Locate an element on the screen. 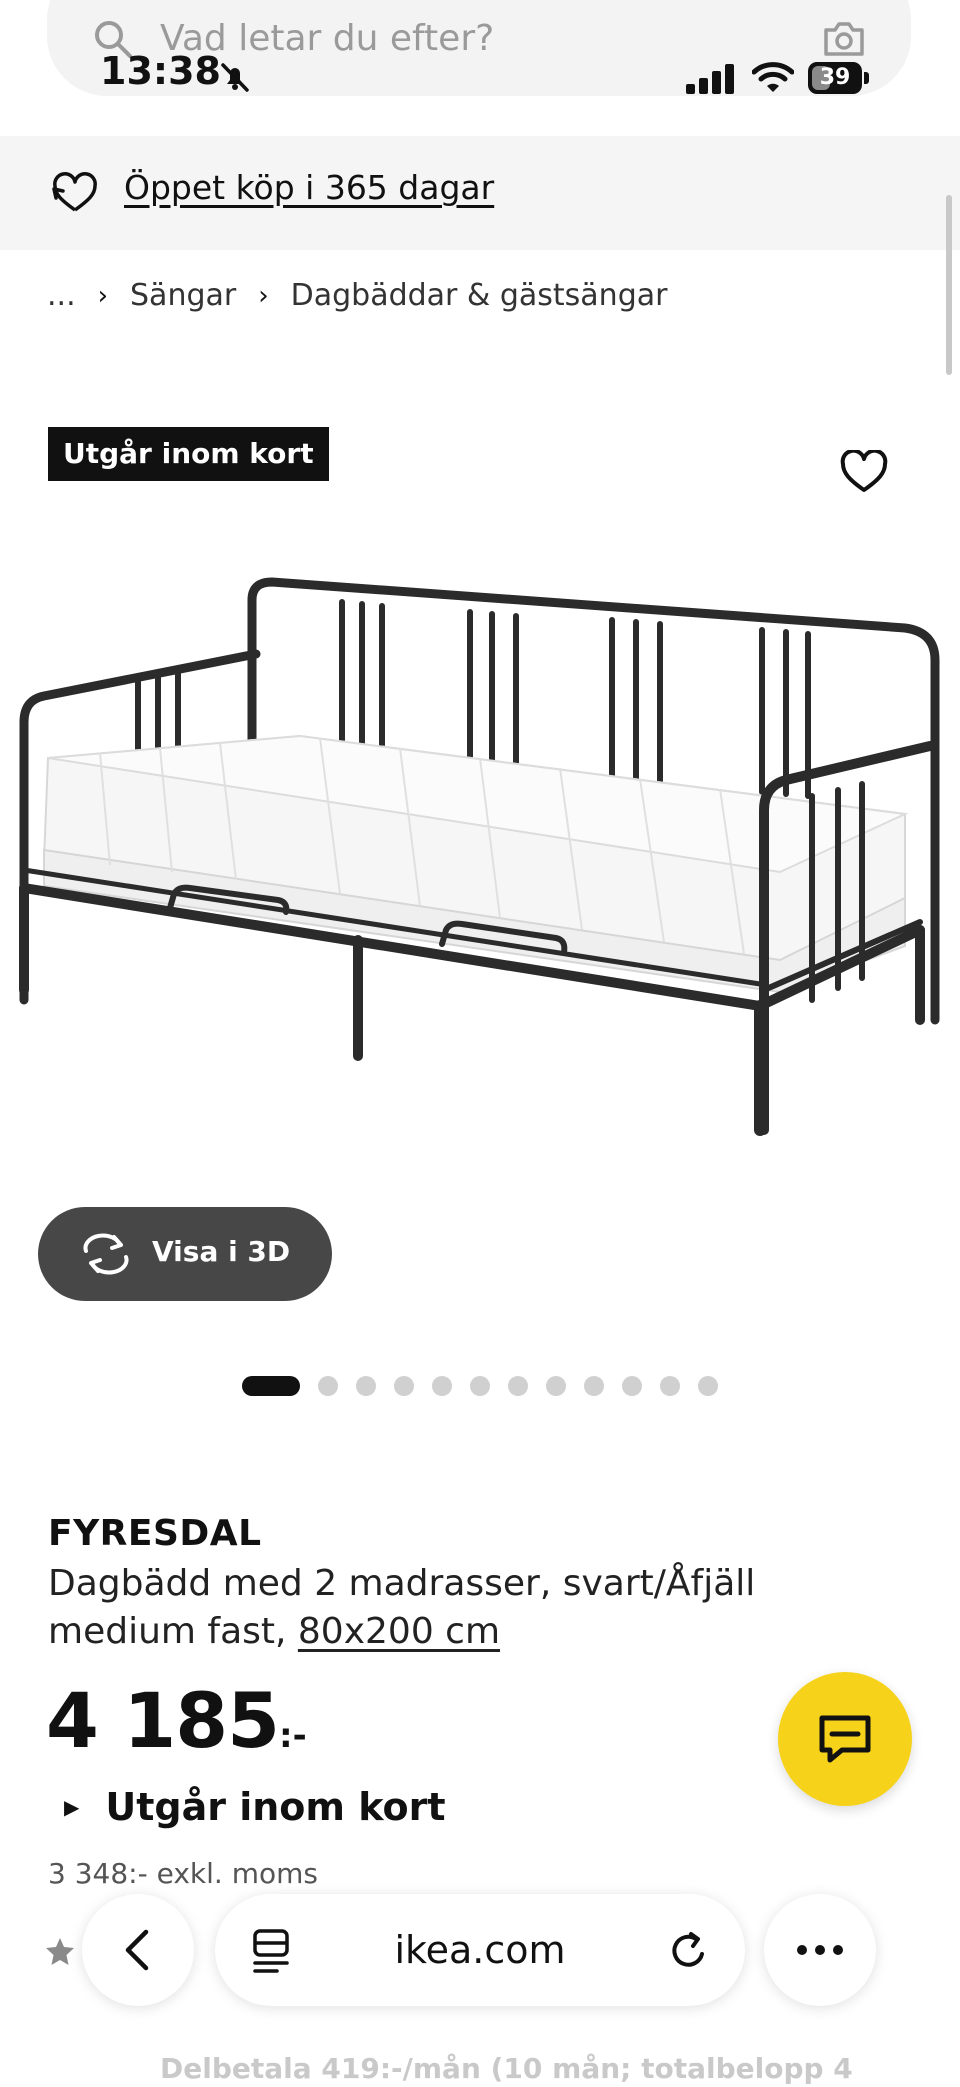 This screenshot has height=2087, width=960. product-size-link: 80x200 cm is located at coordinates (399, 1631).